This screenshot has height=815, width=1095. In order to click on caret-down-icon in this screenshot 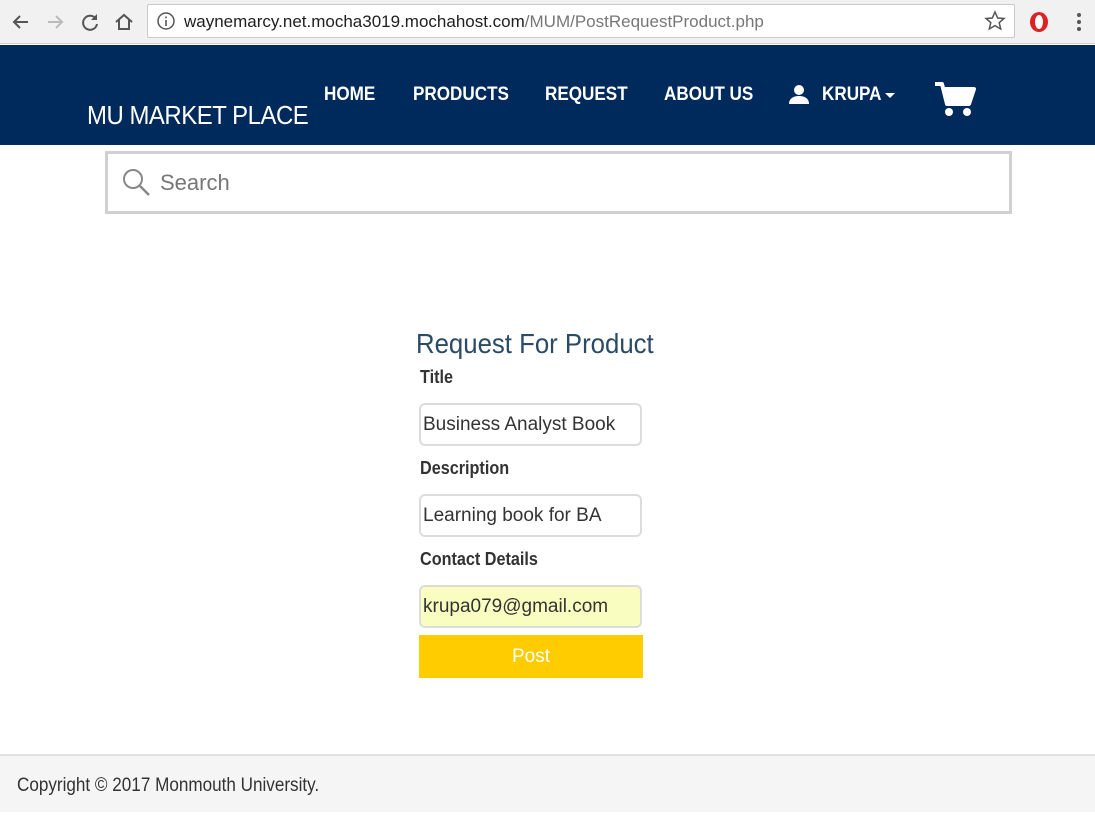, I will do `click(890, 95)`.